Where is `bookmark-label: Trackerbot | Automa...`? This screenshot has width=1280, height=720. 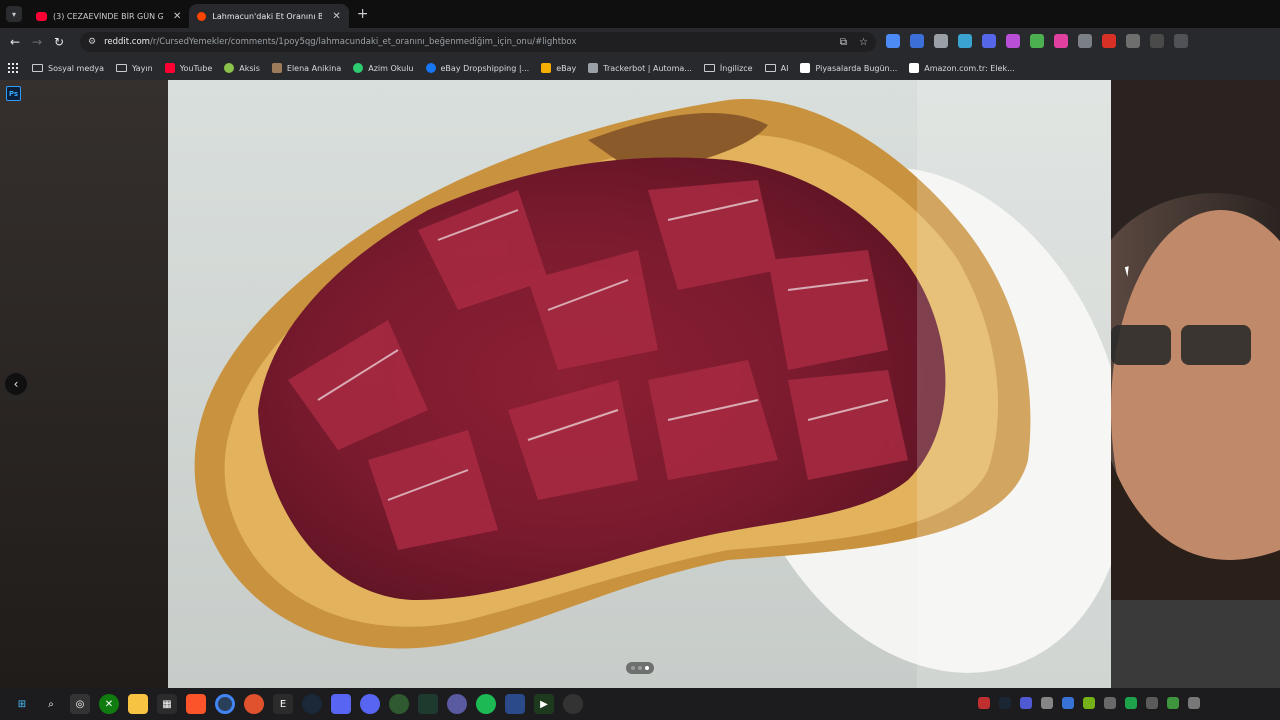
bookmark-label: Trackerbot | Automa... is located at coordinates (647, 68).